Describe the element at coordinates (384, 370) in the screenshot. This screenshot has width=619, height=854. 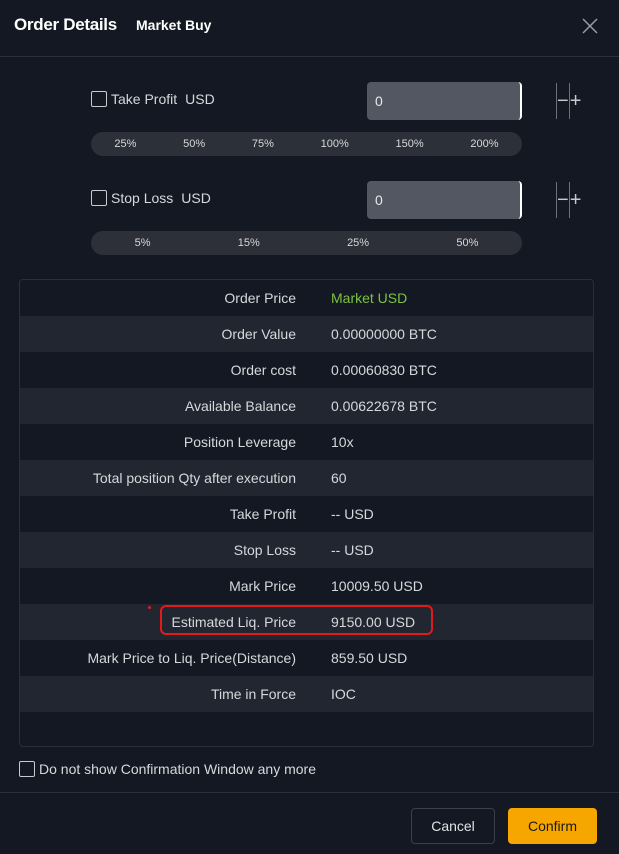
I see `detail-value: 0.00060830 BTC` at that location.